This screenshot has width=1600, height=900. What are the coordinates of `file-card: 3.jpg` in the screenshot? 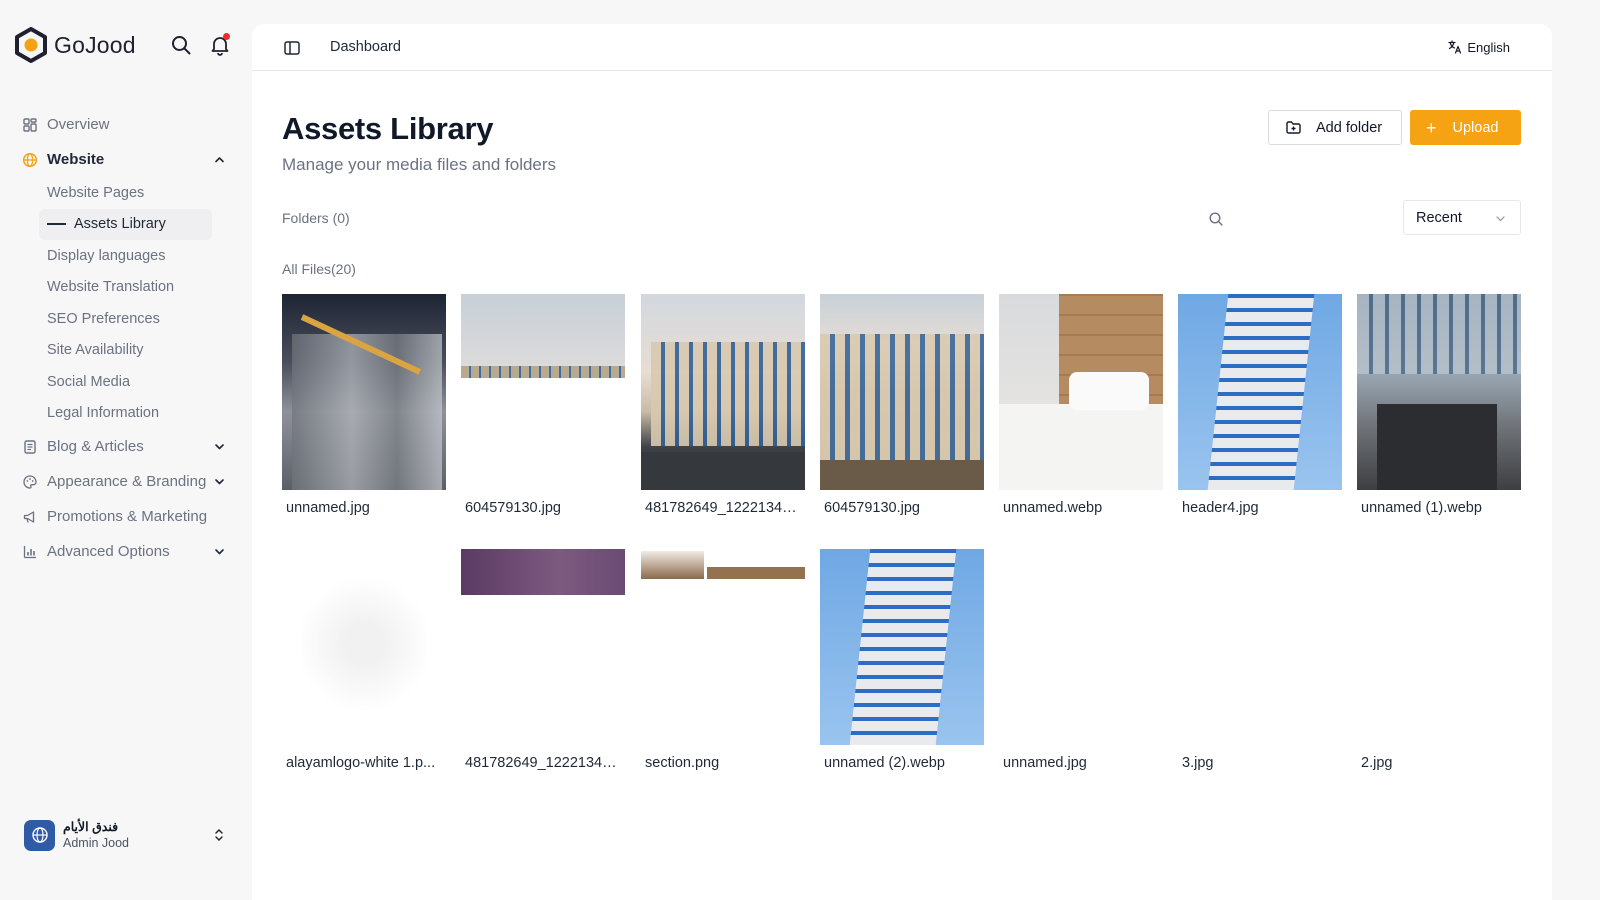 It's located at (1260, 664).